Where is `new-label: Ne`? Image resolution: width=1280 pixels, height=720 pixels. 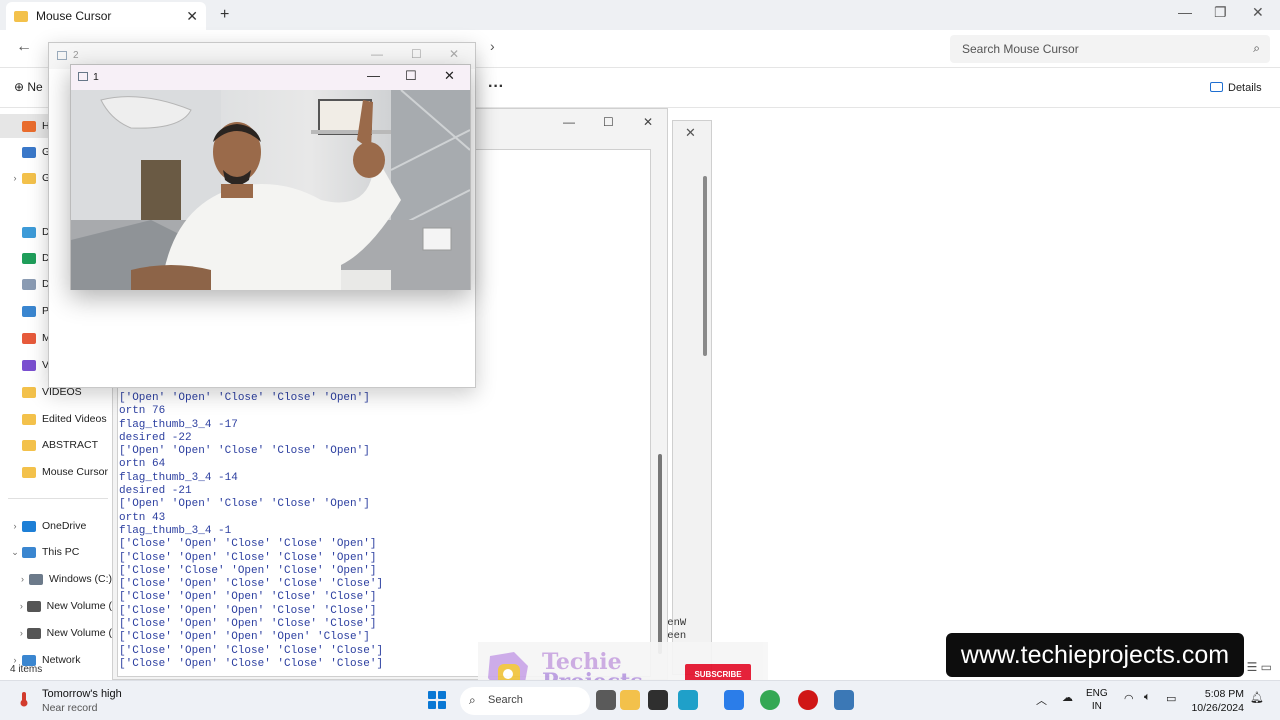
new-label: Ne is located at coordinates (35, 87).